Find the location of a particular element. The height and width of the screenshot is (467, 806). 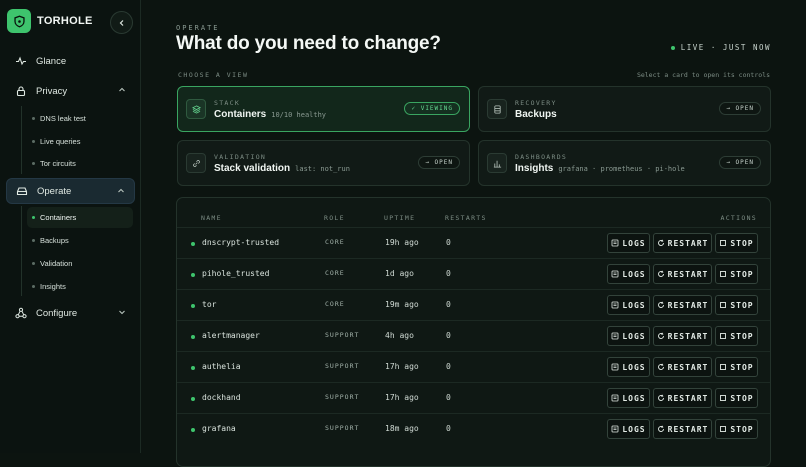

container-name: authelia is located at coordinates (221, 366).